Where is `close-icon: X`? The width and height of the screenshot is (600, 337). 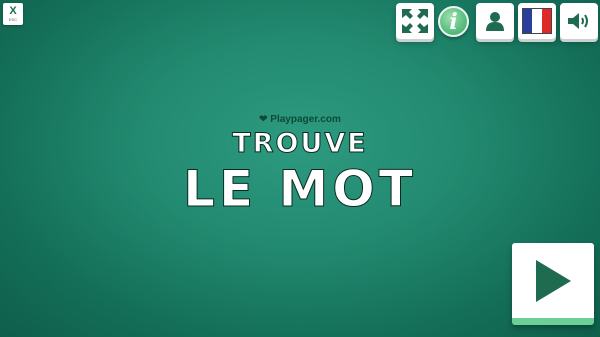 close-icon: X is located at coordinates (13, 10).